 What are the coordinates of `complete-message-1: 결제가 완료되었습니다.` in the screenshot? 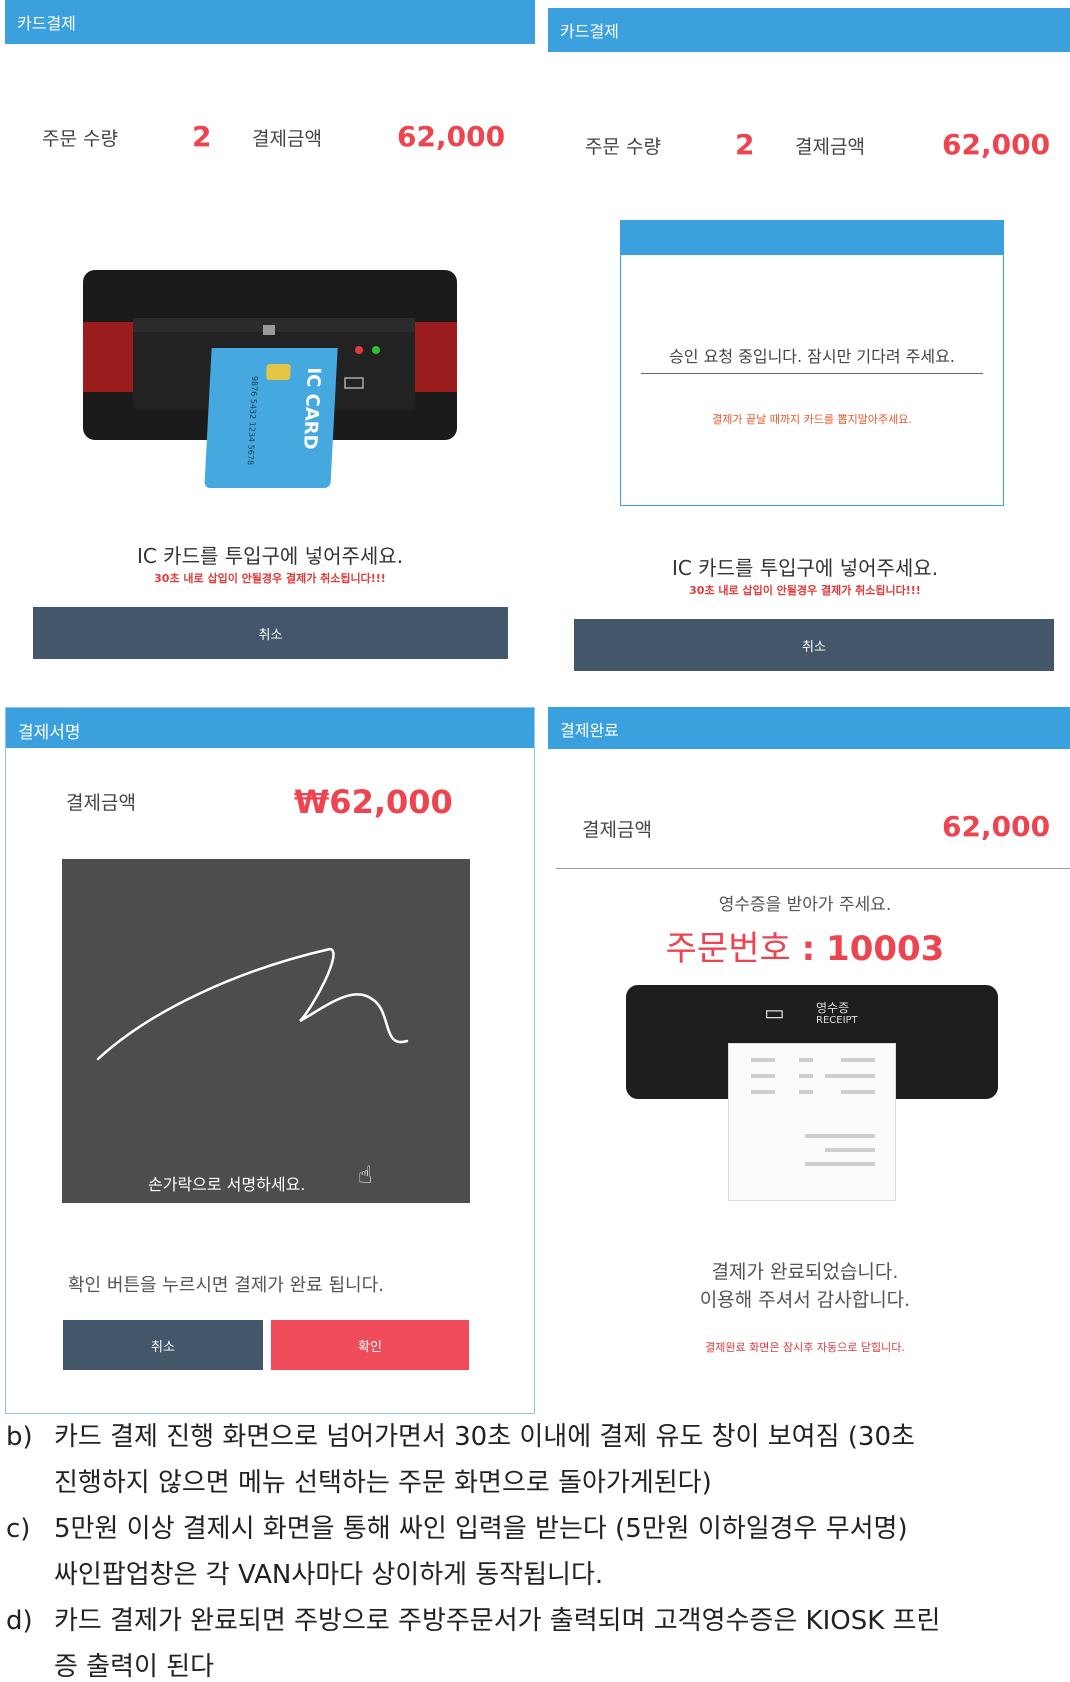 It's located at (805, 1272).